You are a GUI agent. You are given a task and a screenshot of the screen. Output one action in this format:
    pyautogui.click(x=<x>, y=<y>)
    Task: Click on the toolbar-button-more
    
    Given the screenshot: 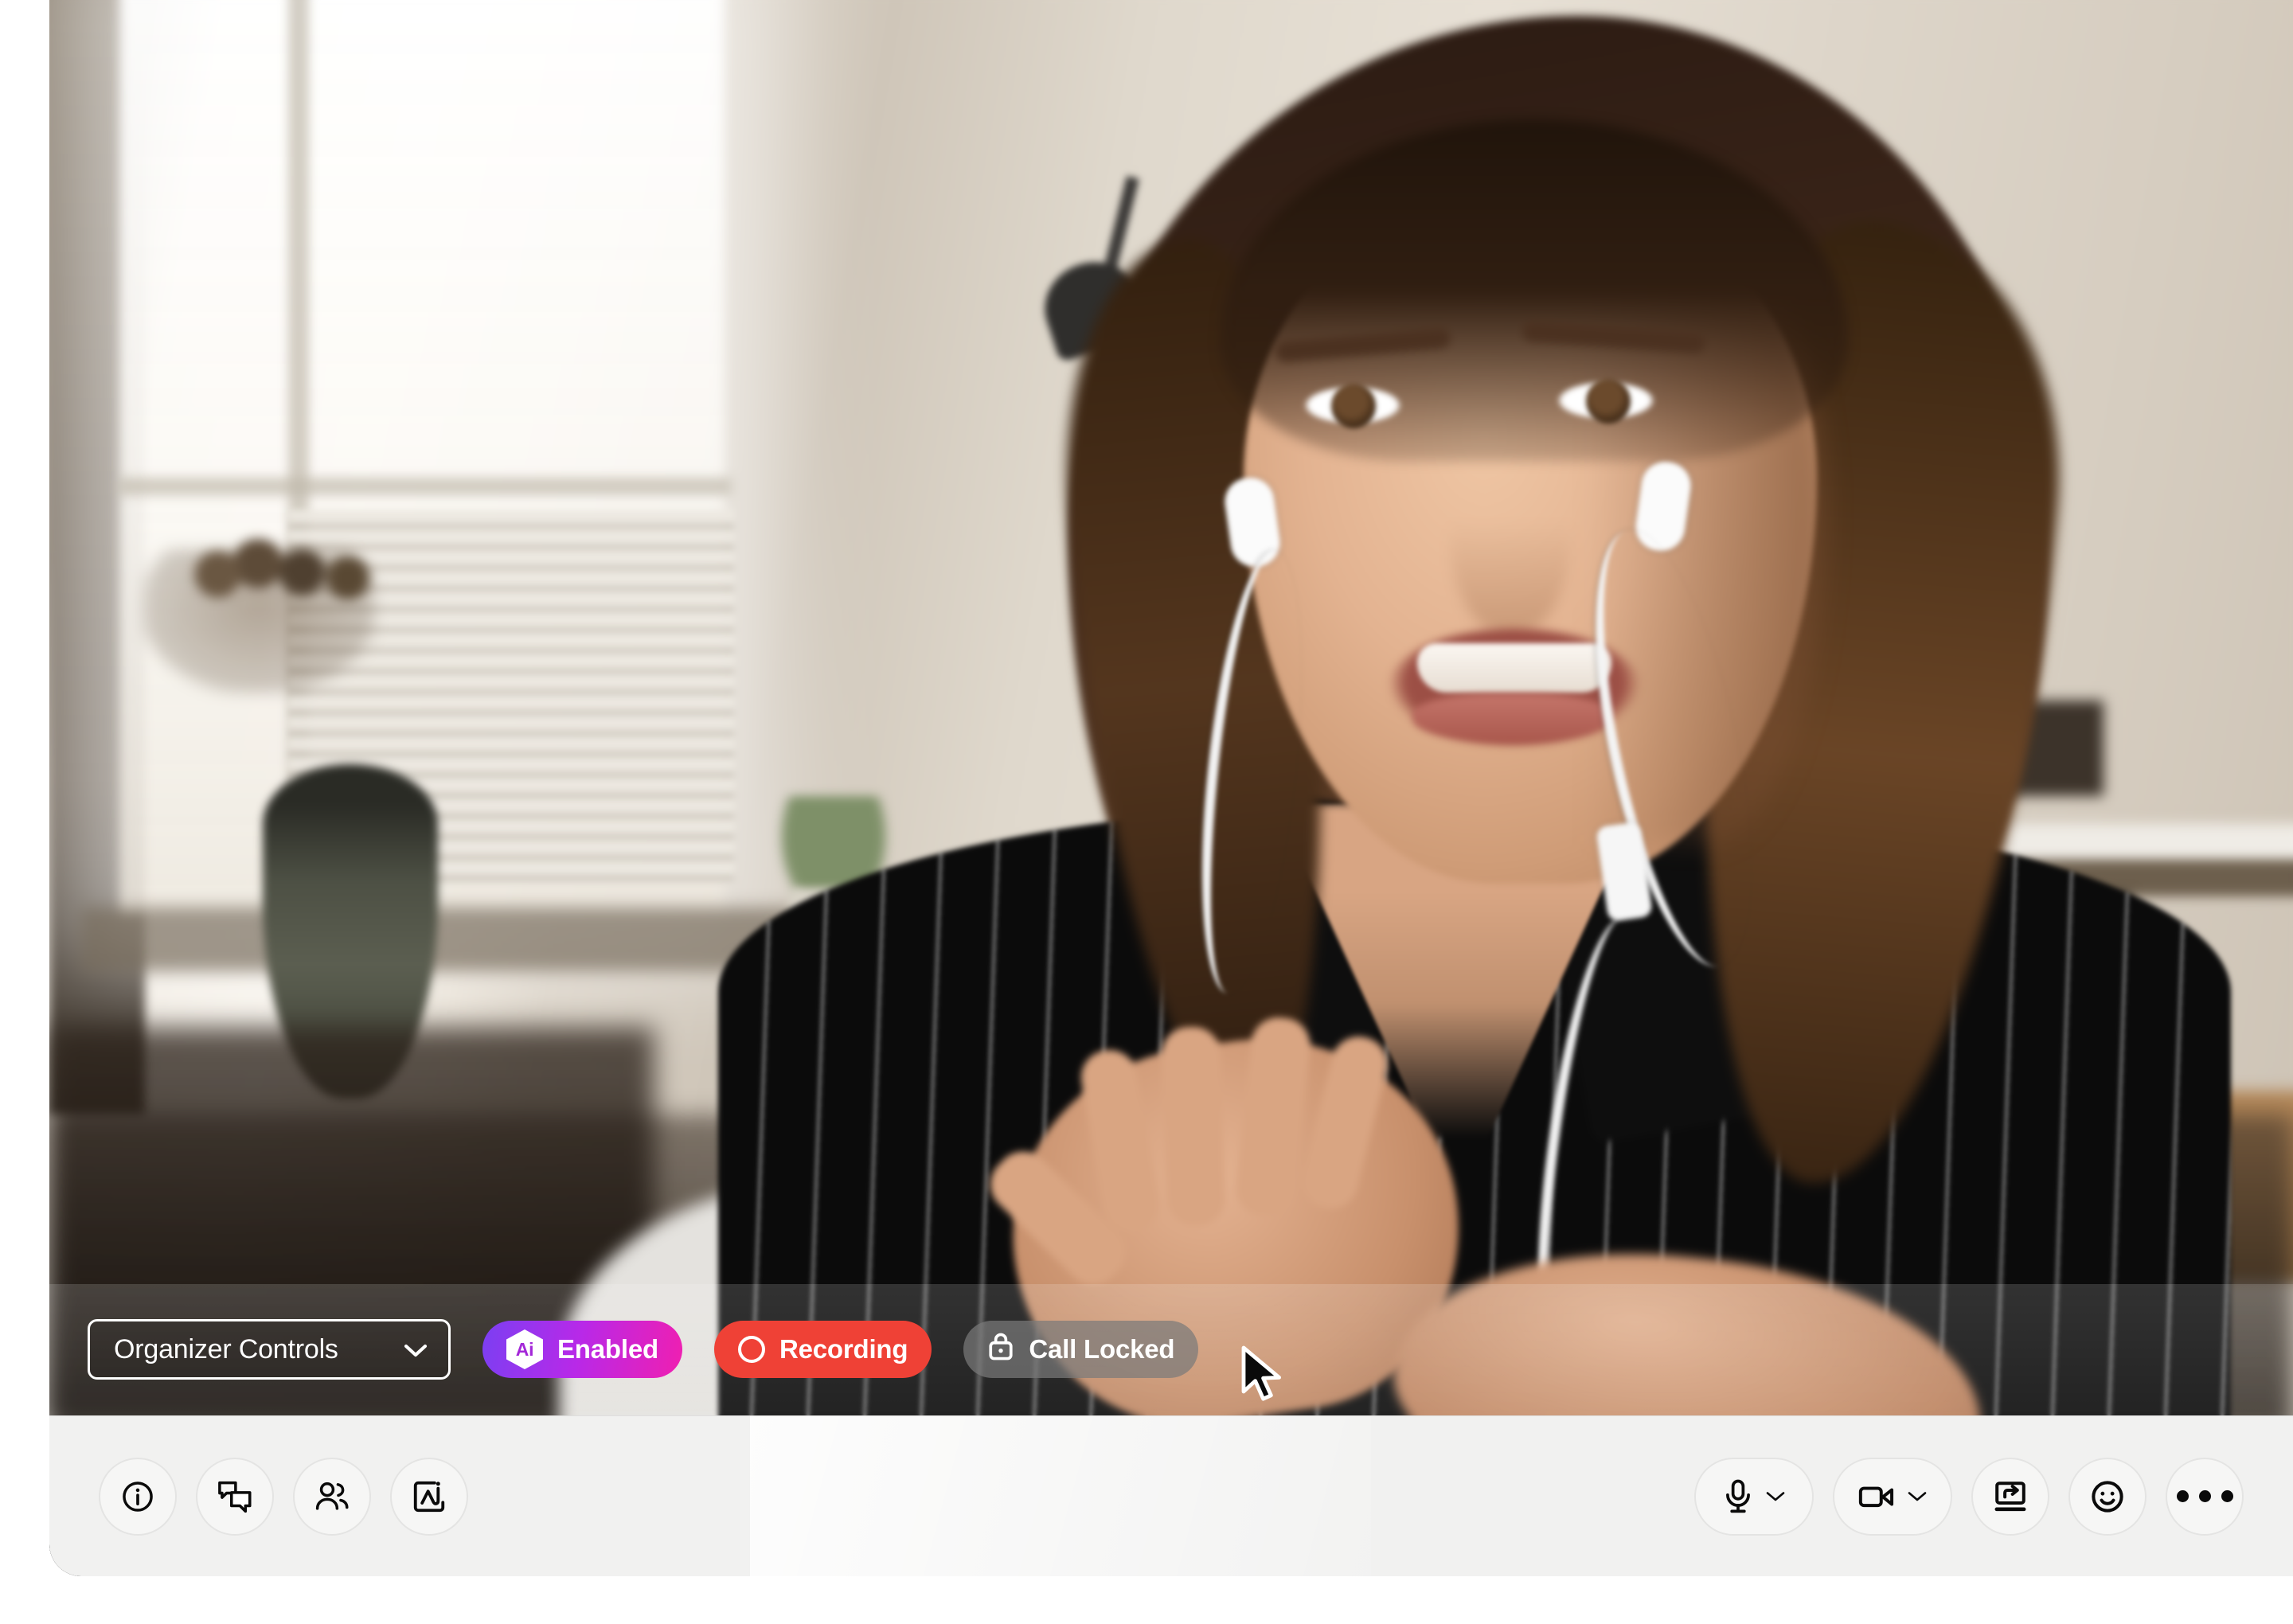 What is the action you would take?
    pyautogui.click(x=2205, y=1496)
    